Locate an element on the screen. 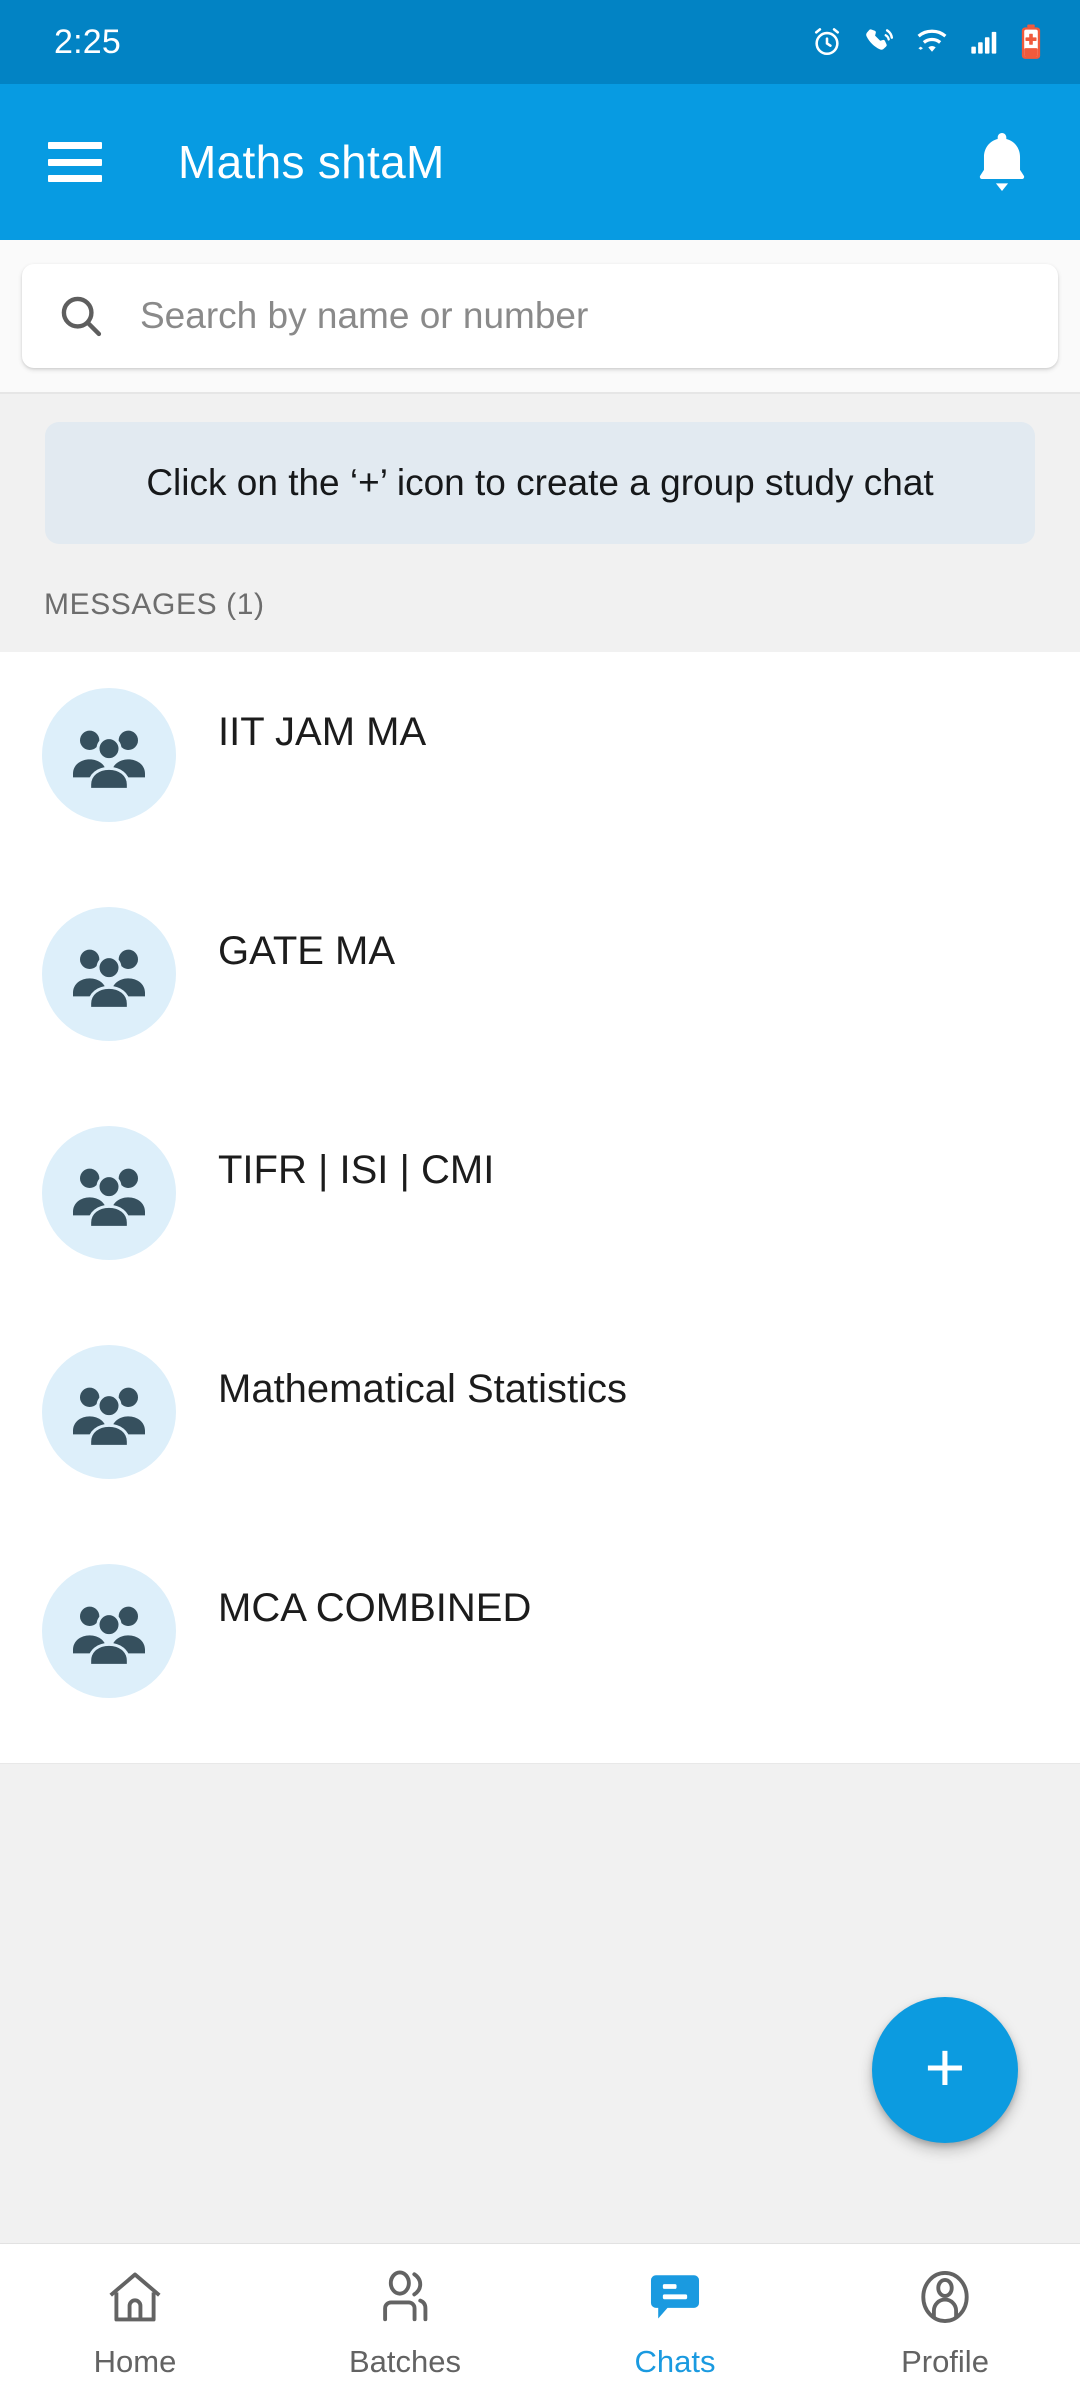 The height and width of the screenshot is (2400, 1080). status-bar-icons is located at coordinates (927, 42).